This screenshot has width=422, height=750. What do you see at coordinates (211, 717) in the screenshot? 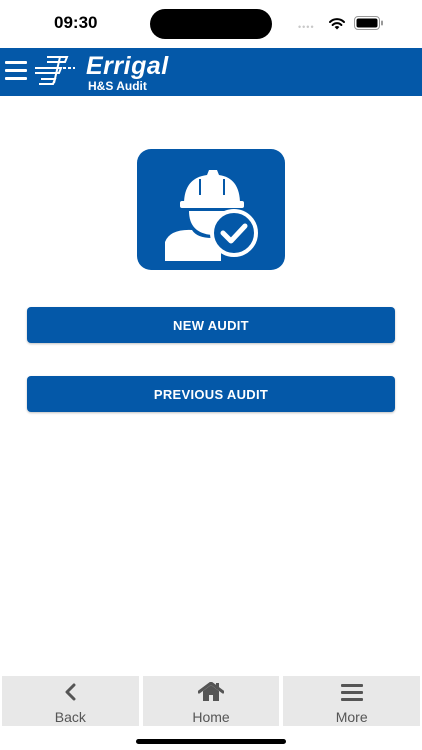
I see `nav-home-label: Home` at bounding box center [211, 717].